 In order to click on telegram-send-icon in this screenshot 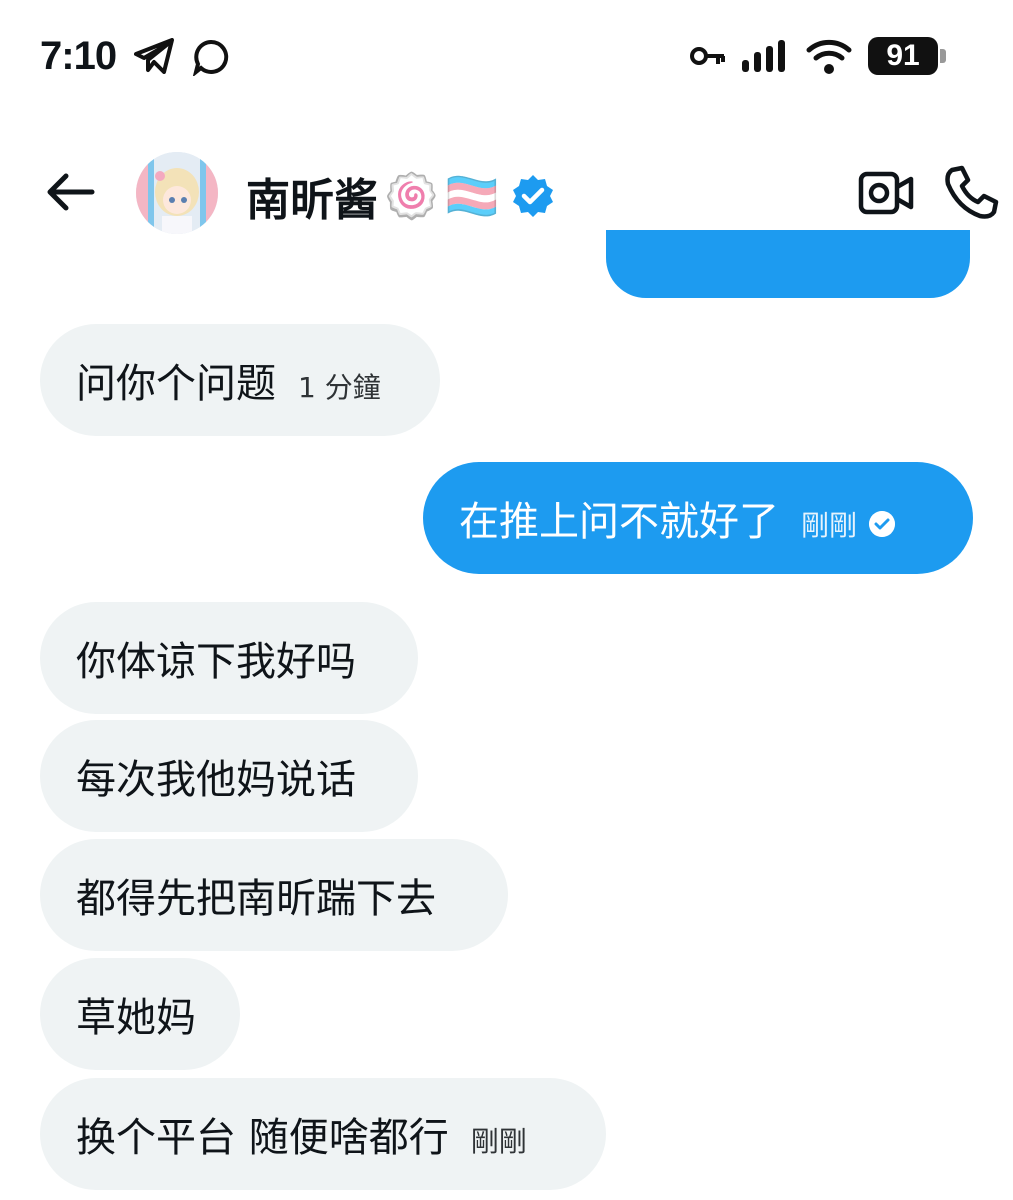, I will do `click(154, 56)`.